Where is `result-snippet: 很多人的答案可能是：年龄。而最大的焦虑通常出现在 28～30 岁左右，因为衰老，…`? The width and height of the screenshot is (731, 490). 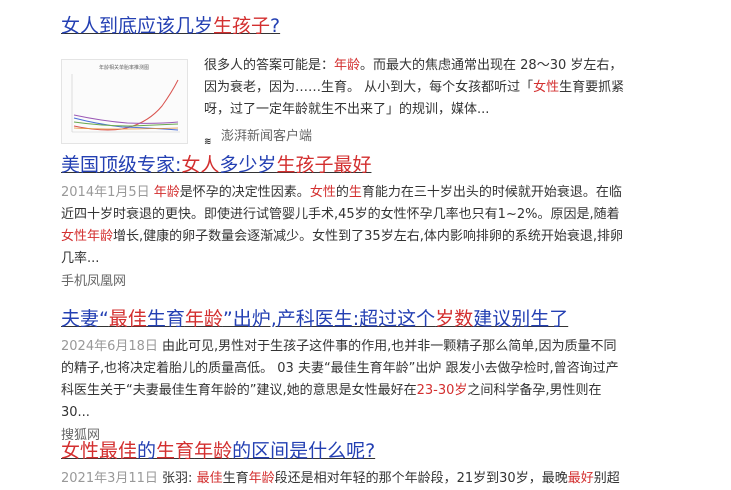 result-snippet: 很多人的答案可能是：年龄。而最大的焦虑通常出现在 28～30 岁左右，因为衰老，… is located at coordinates (418, 88).